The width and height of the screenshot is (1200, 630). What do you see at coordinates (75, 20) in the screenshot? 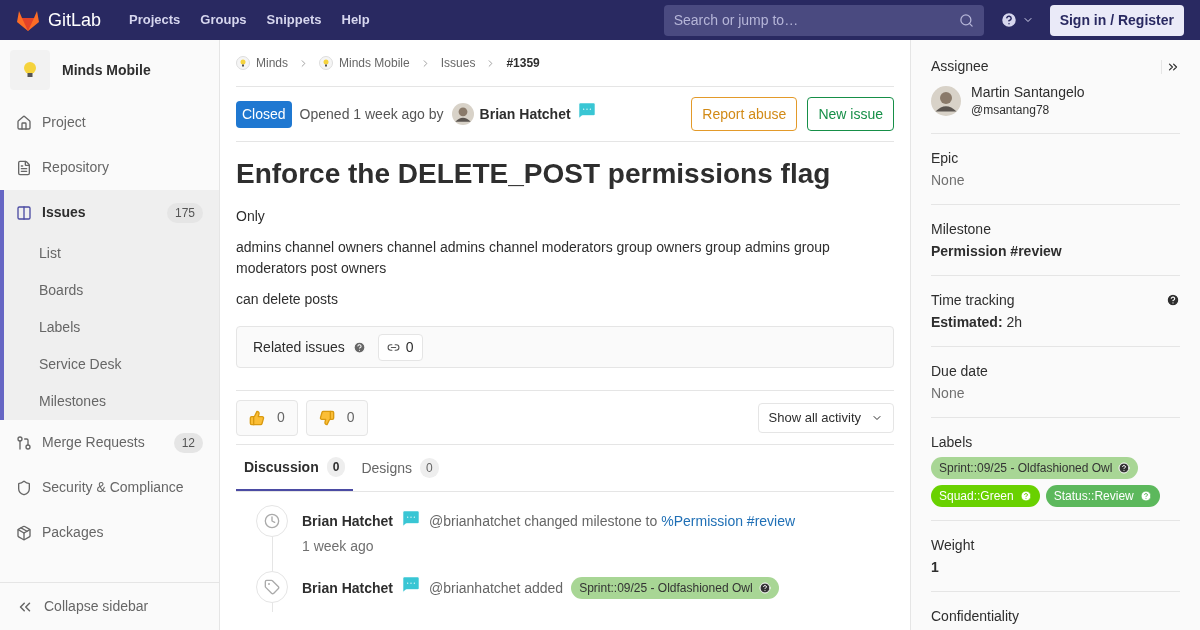
I see `brand-name: GitLab` at bounding box center [75, 20].